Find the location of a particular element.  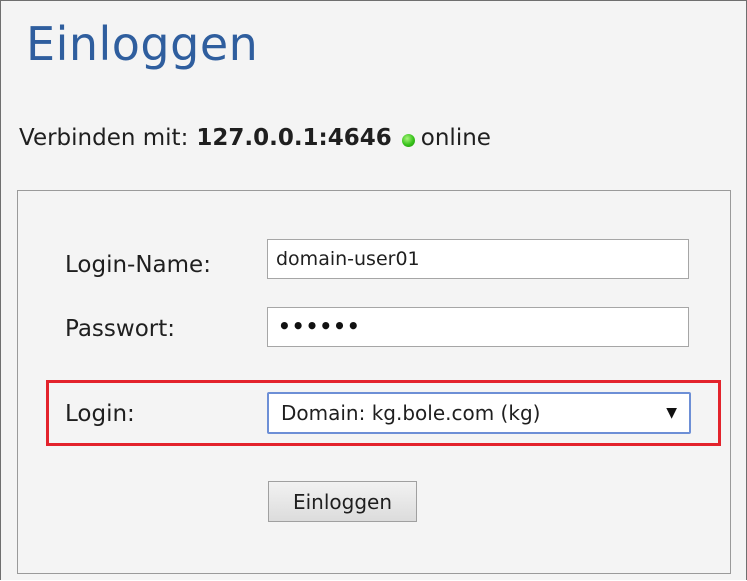

login-button: Einloggen is located at coordinates (342, 501).